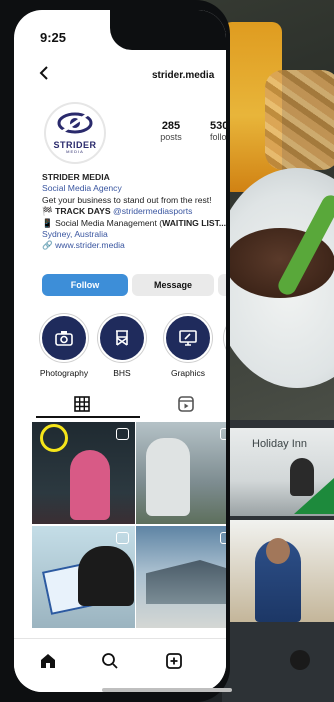 This screenshot has width=334, height=702. I want to click on followers-value: 530, so click(218, 126).